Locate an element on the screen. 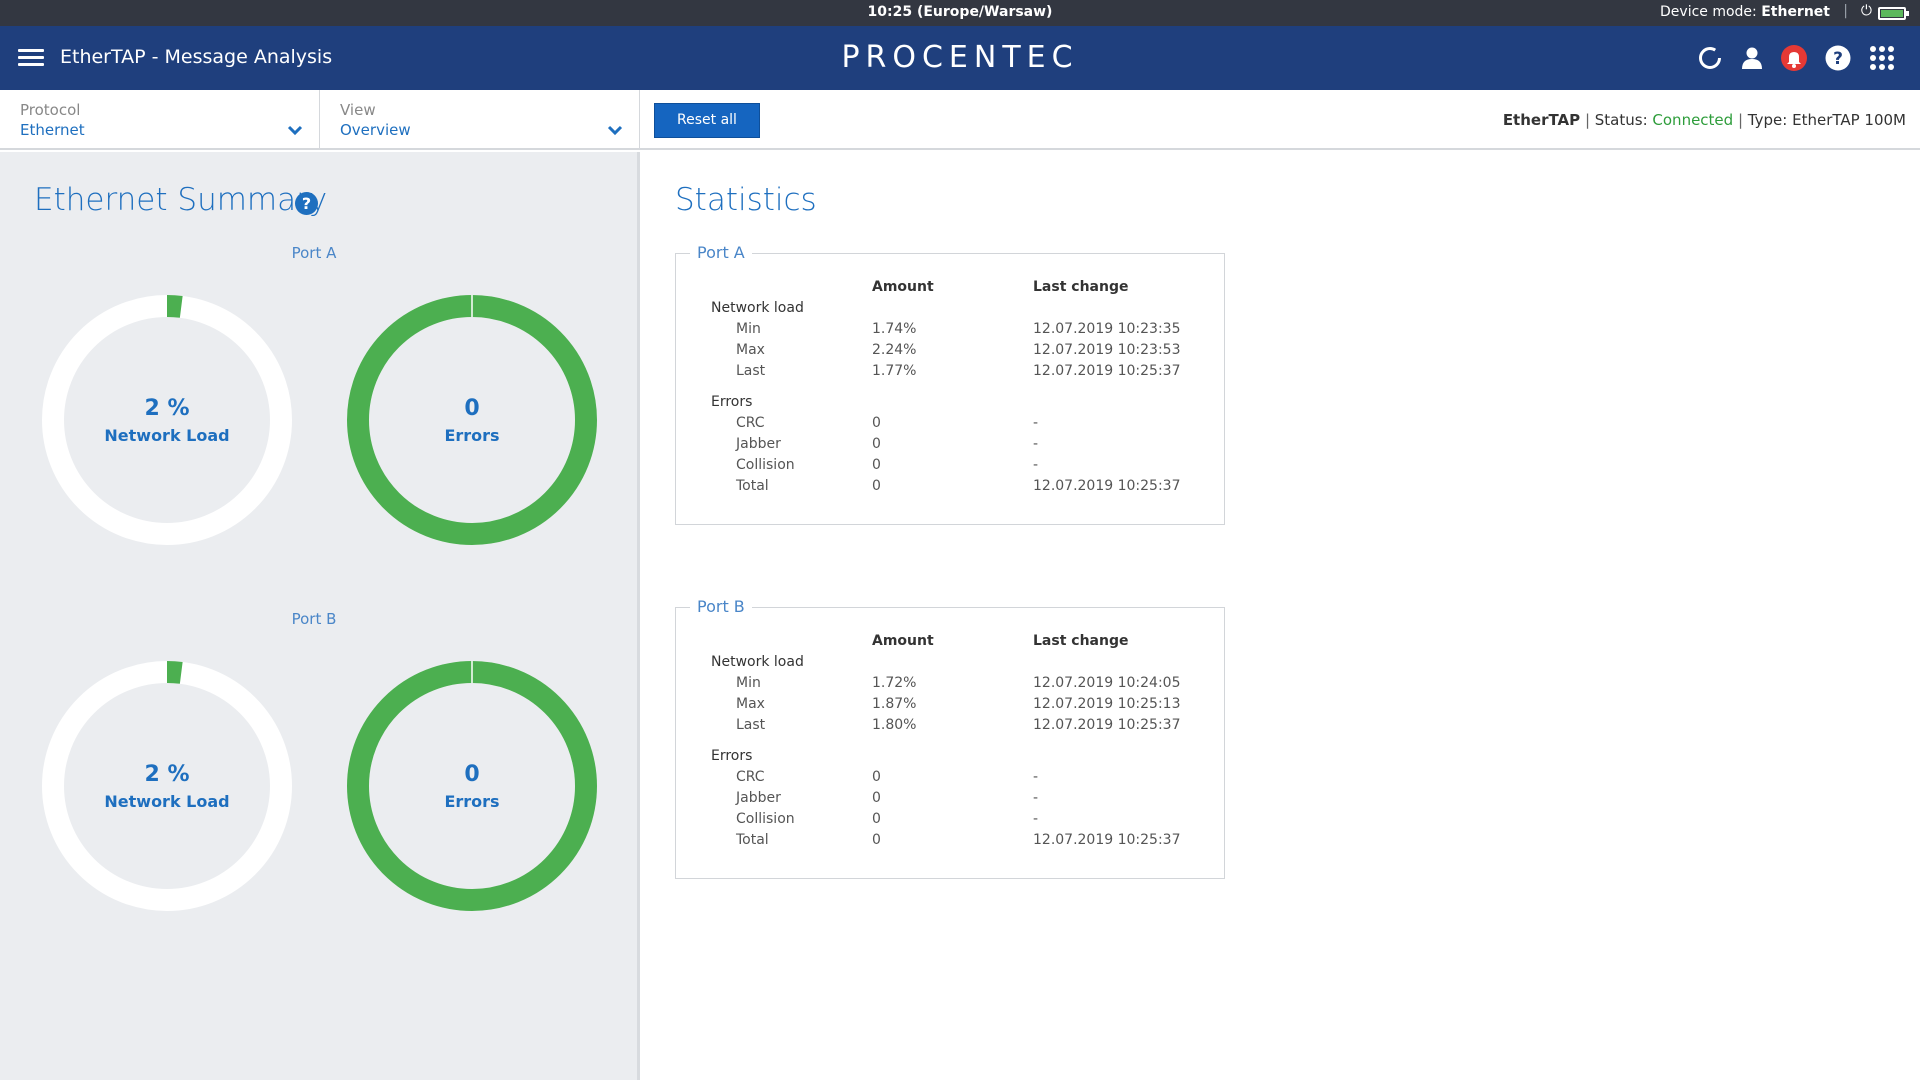 This screenshot has height=1080, width=1920. device-mode: Device mode: Ethernet is located at coordinates (1745, 12).